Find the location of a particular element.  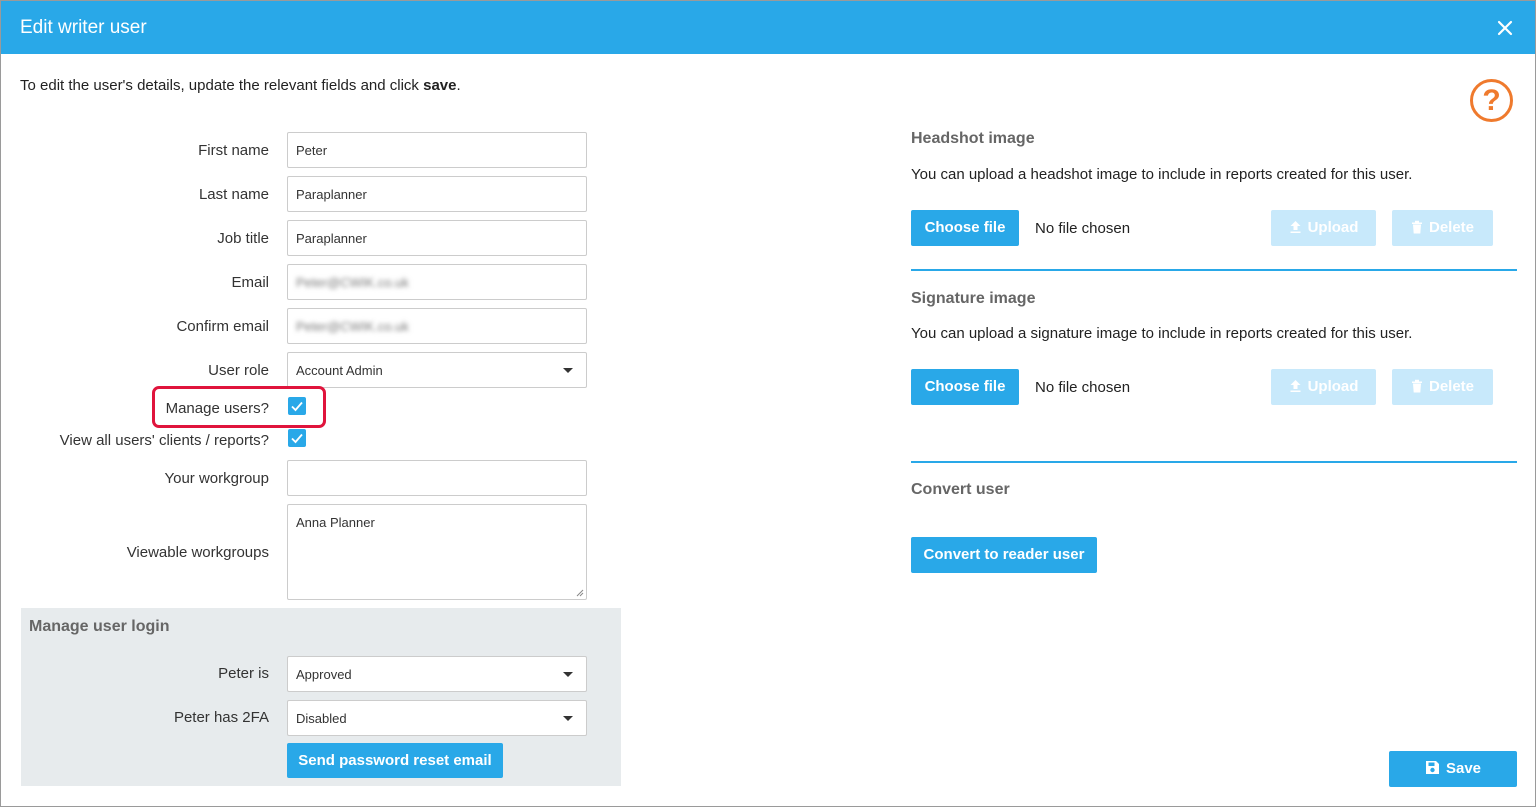

signature-upload-label: Upload is located at coordinates (1333, 386).